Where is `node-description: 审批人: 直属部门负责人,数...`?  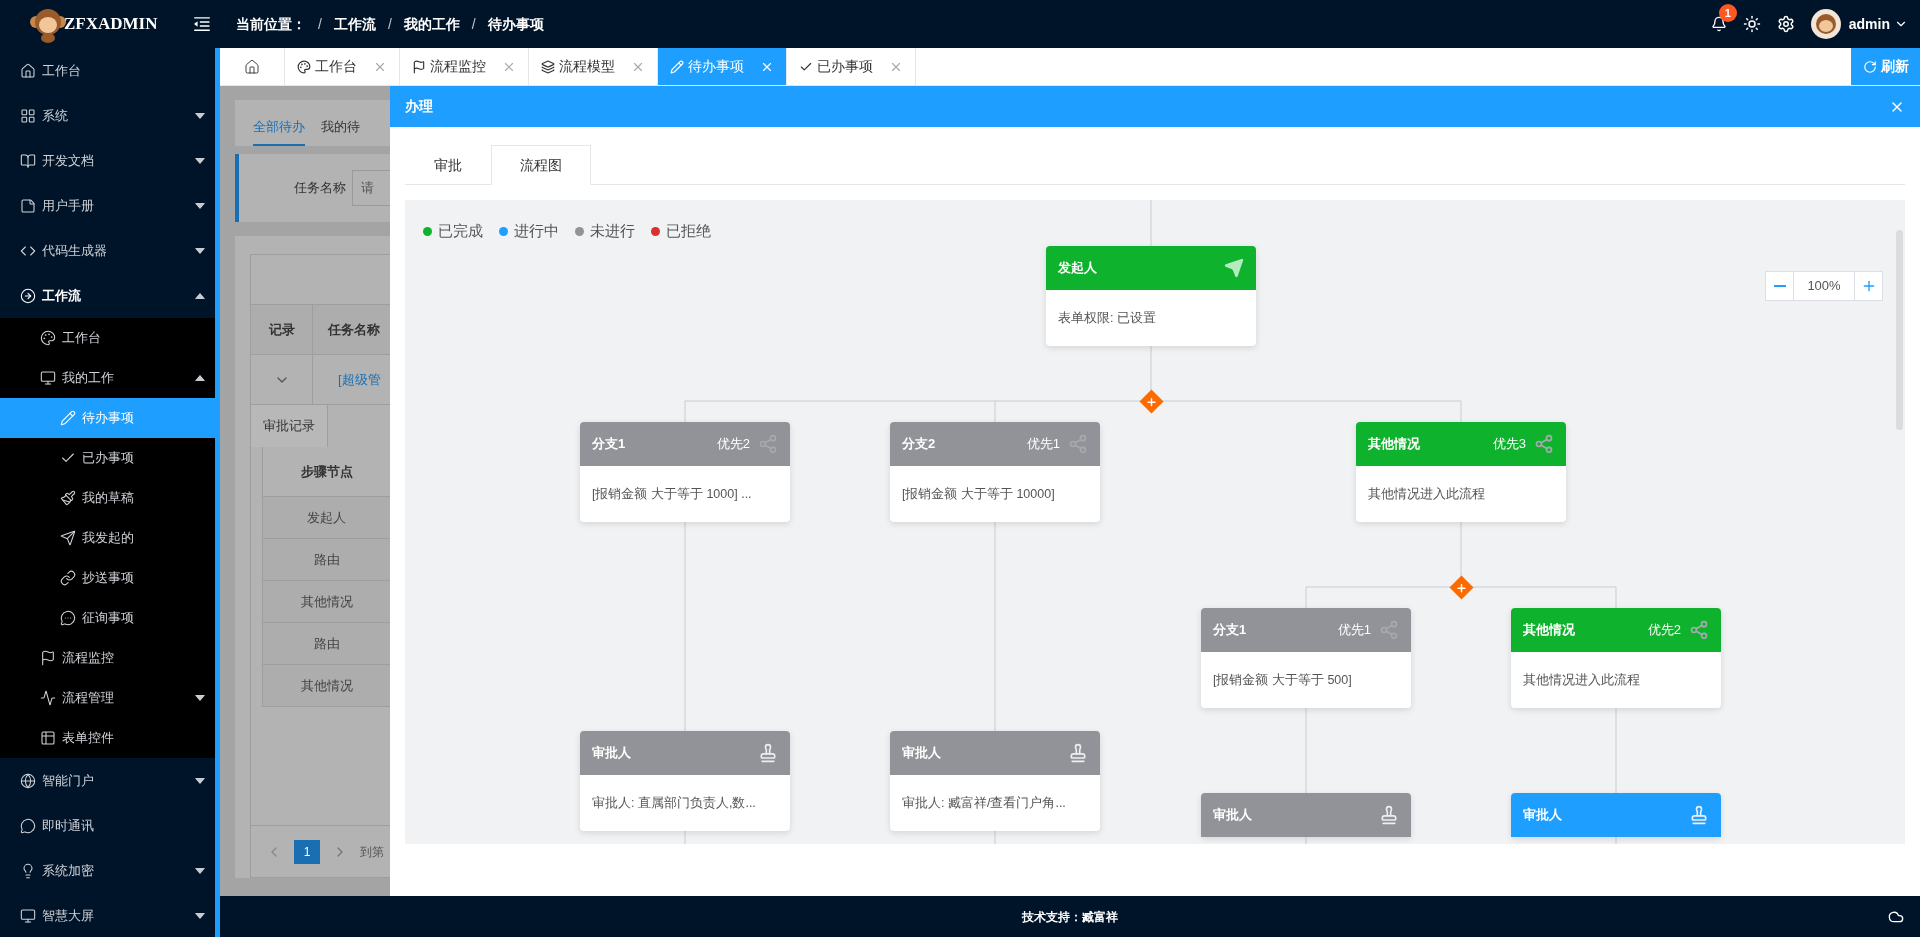
node-description: 审批人: 直属部门负责人,数... is located at coordinates (674, 803).